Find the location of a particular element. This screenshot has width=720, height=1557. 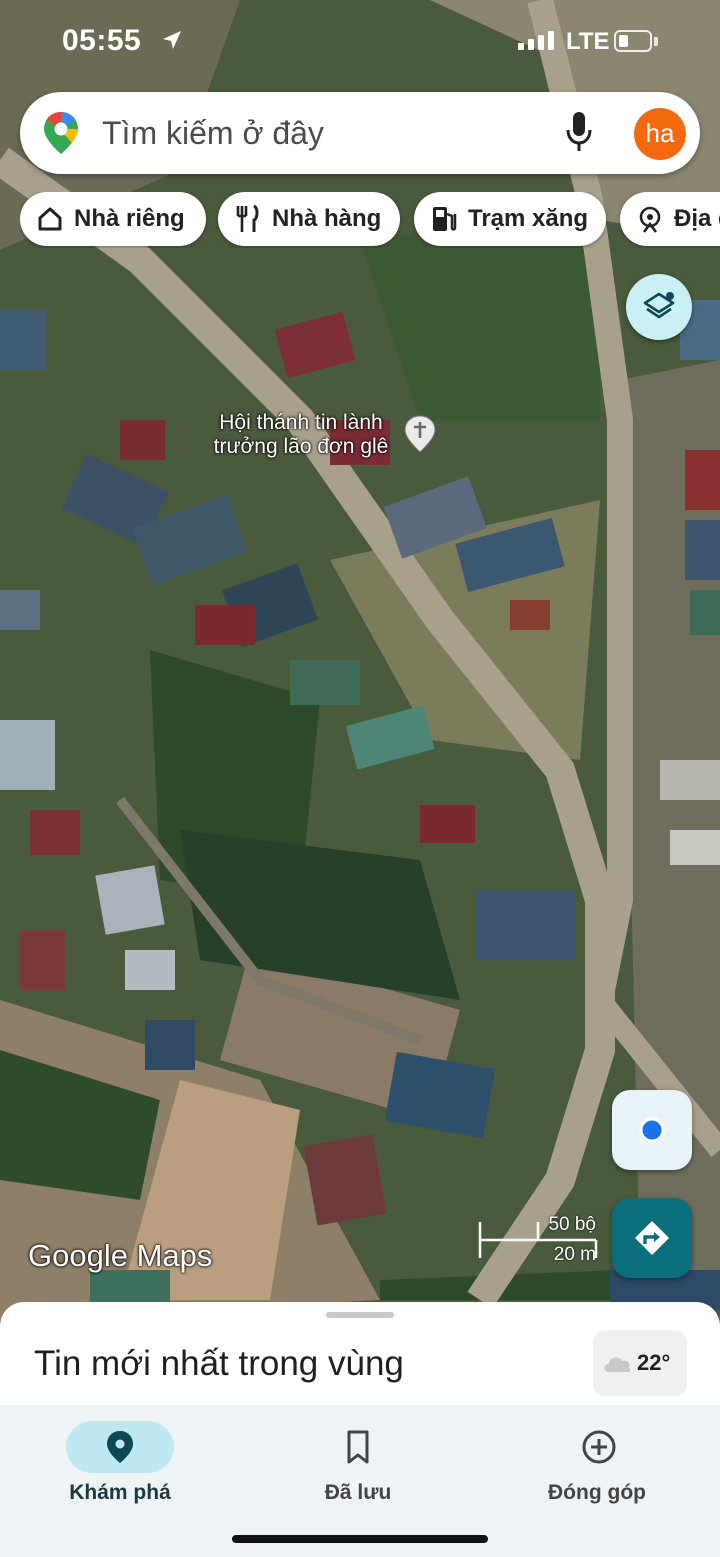

directions-icon is located at coordinates (652, 1238).